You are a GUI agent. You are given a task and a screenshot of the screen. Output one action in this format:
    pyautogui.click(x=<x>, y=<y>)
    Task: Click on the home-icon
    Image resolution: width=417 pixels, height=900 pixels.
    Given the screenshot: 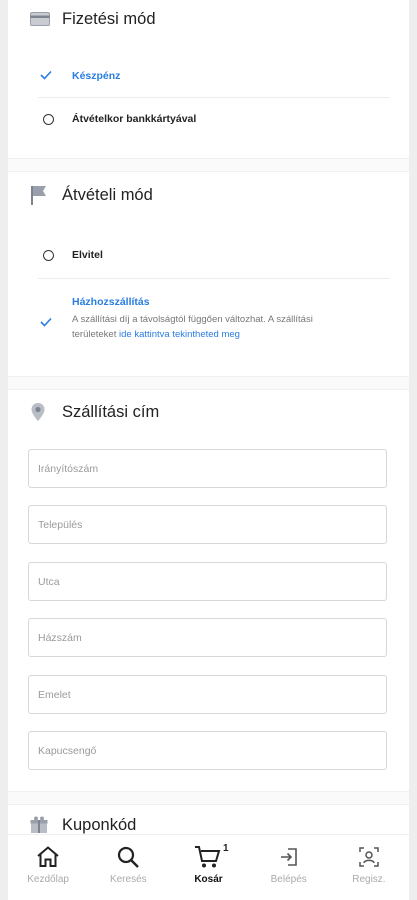 What is the action you would take?
    pyautogui.click(x=48, y=857)
    